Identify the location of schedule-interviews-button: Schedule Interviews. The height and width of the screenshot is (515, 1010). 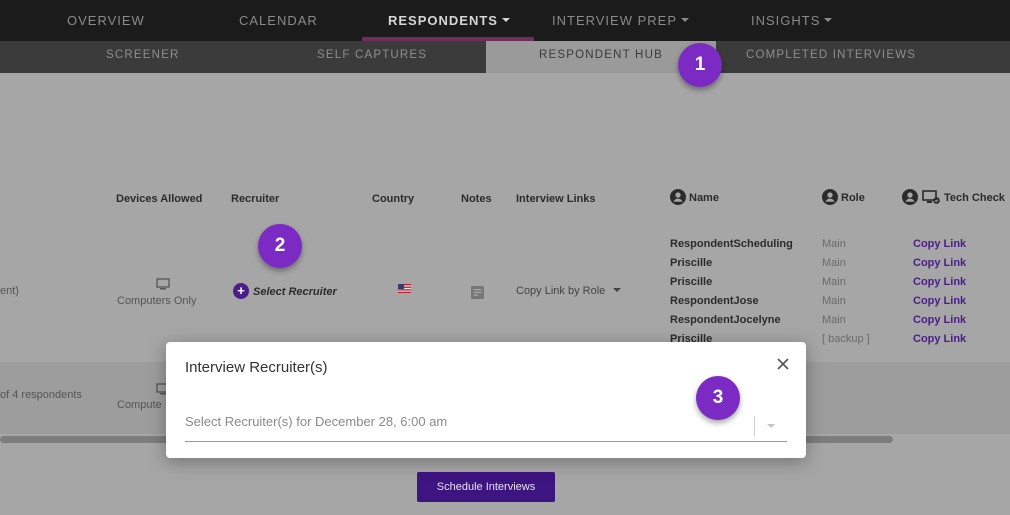
(486, 487).